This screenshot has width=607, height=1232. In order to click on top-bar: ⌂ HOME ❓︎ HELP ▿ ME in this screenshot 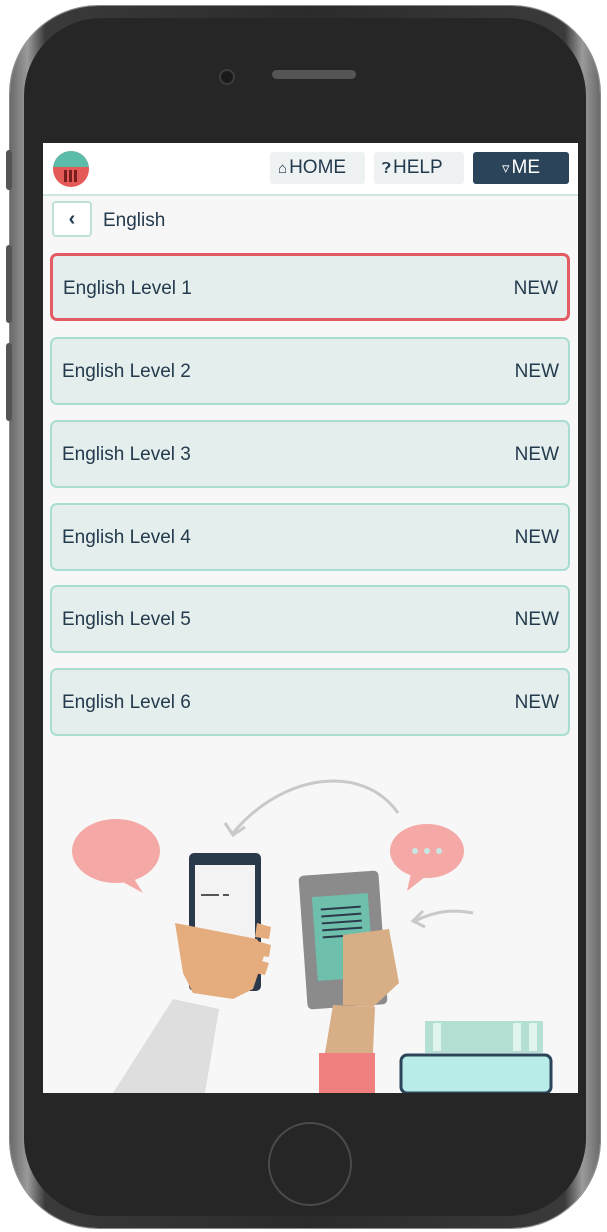, I will do `click(310, 169)`.